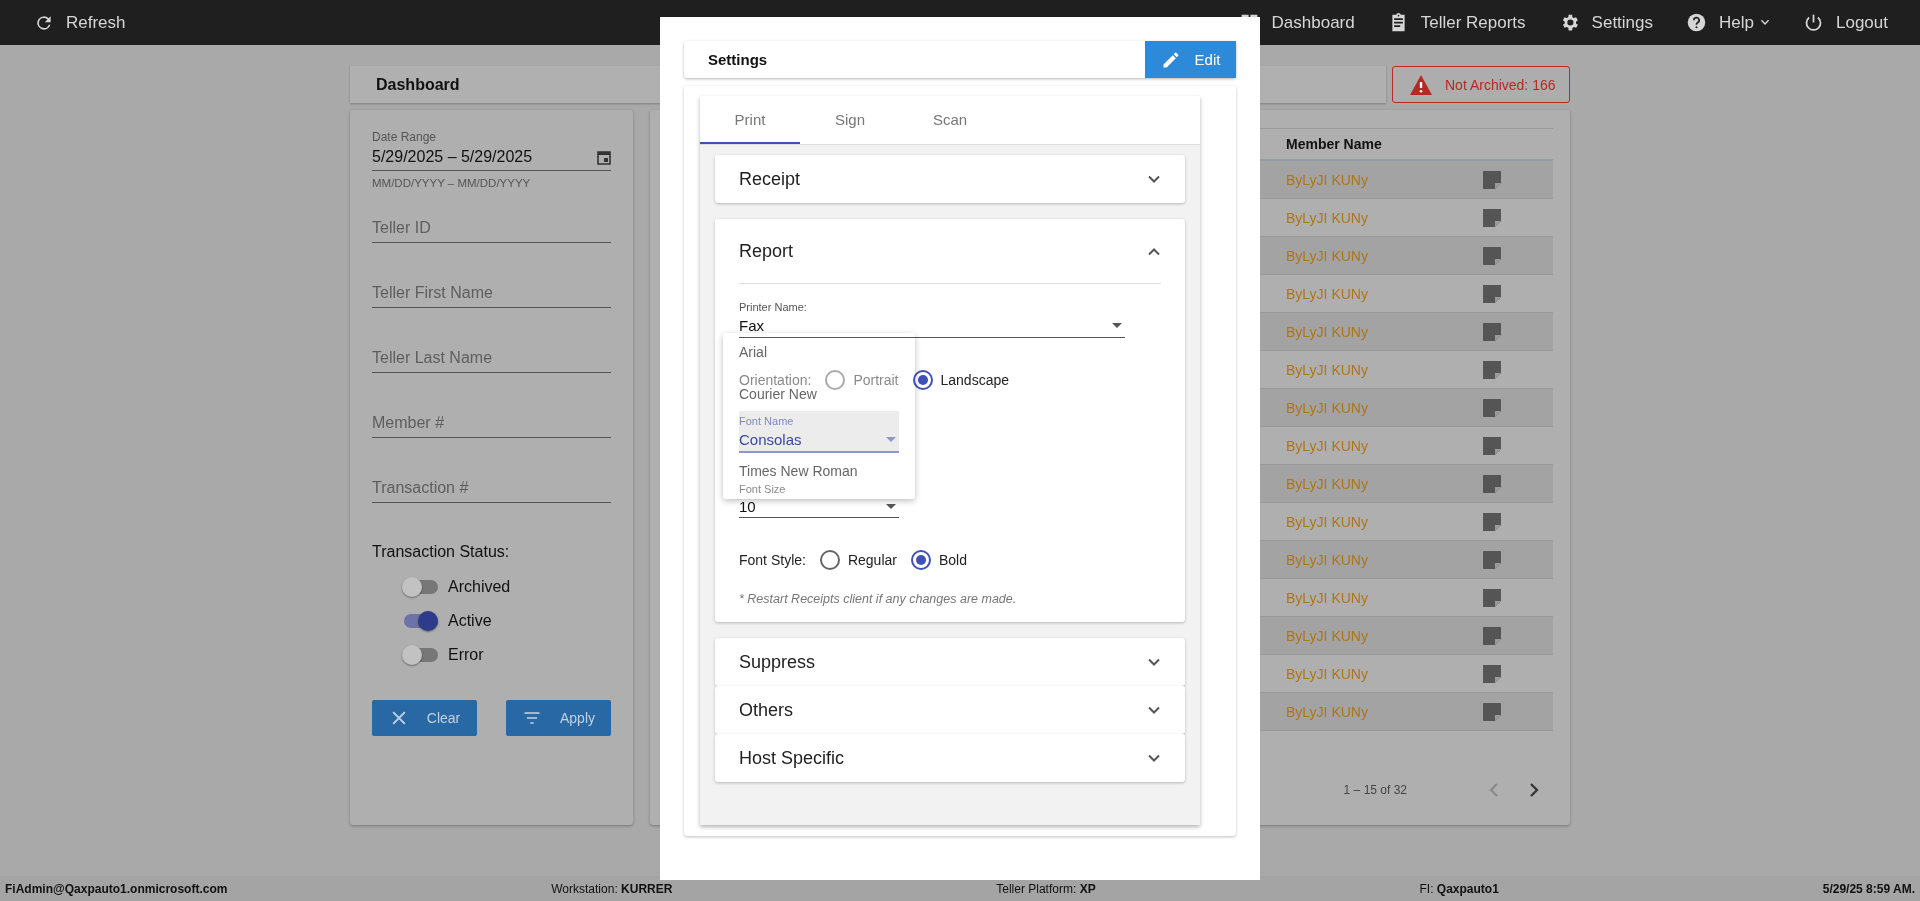 Image resolution: width=1920 pixels, height=901 pixels. Describe the element at coordinates (1845, 22) in the screenshot. I see `nav-button: Logout` at that location.